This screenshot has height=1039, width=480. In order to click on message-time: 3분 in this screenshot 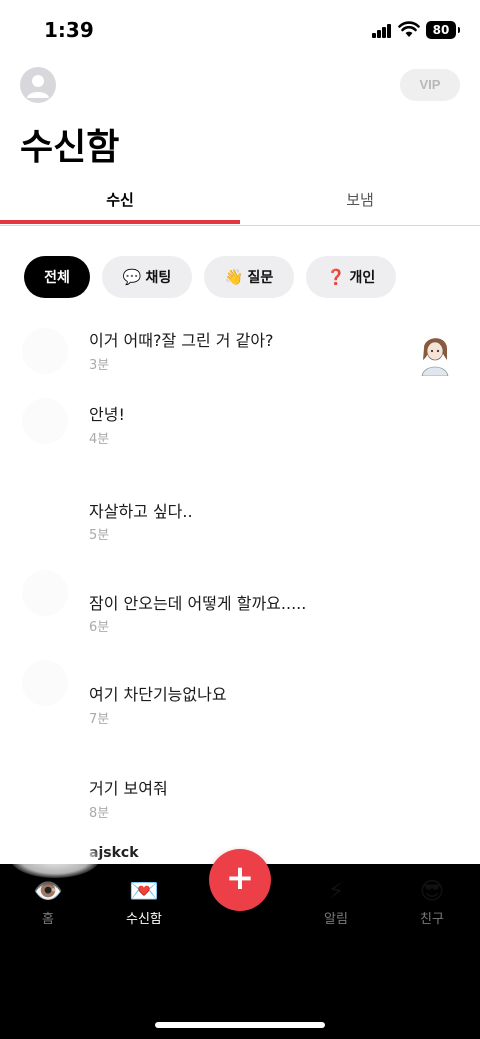, I will do `click(99, 365)`.